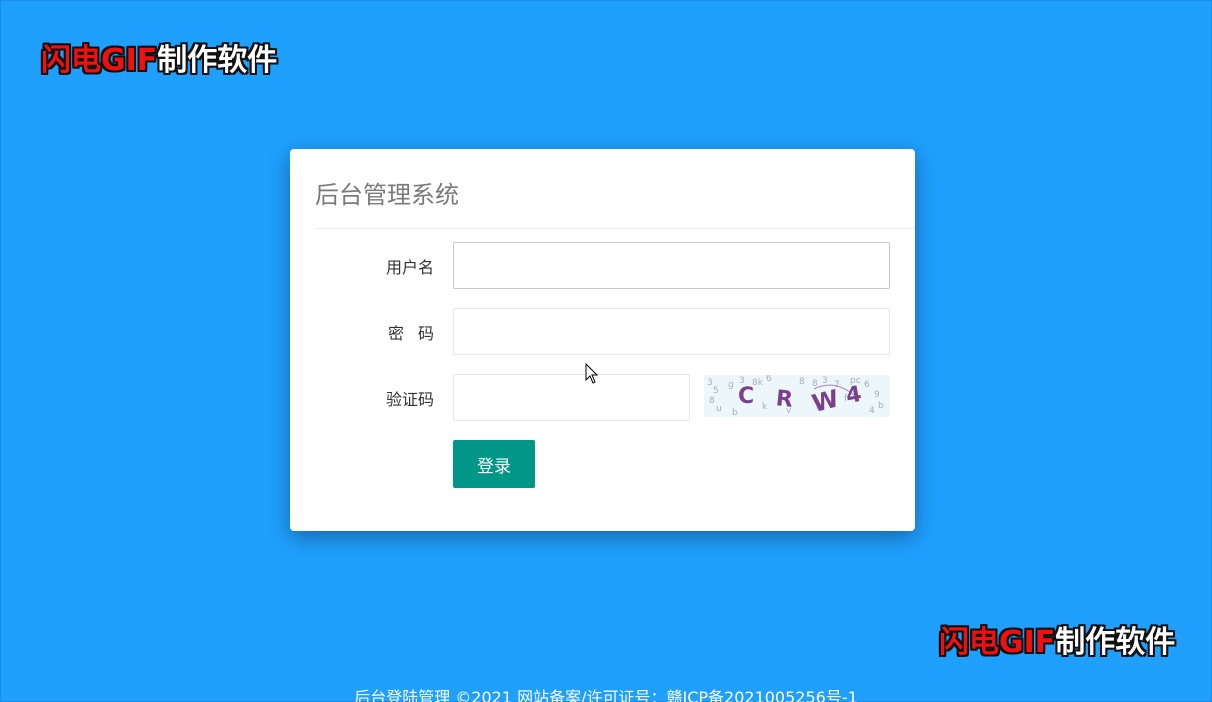  What do you see at coordinates (746, 396) in the screenshot?
I see `svg-text: C` at bounding box center [746, 396].